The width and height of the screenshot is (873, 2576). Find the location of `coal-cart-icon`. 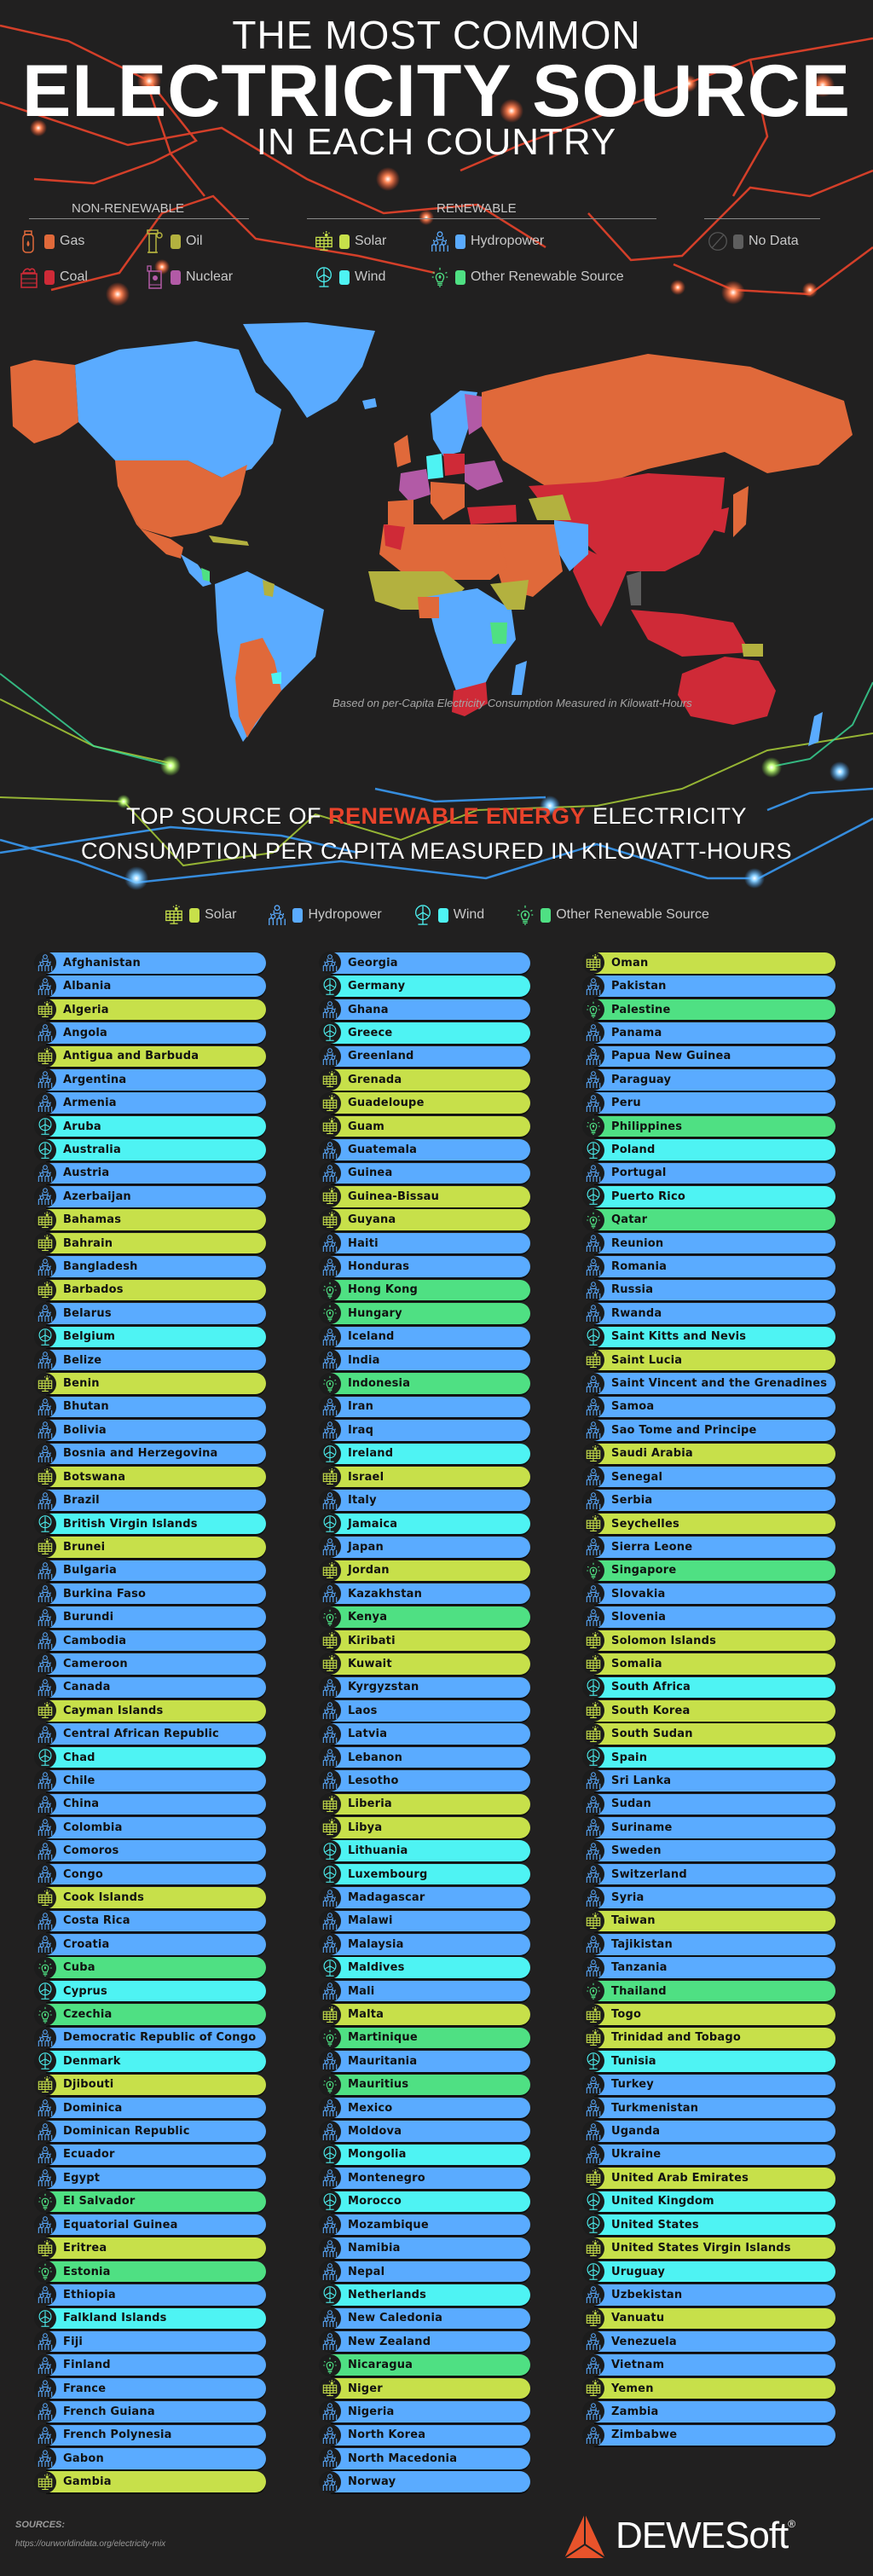

coal-cart-icon is located at coordinates (29, 277).